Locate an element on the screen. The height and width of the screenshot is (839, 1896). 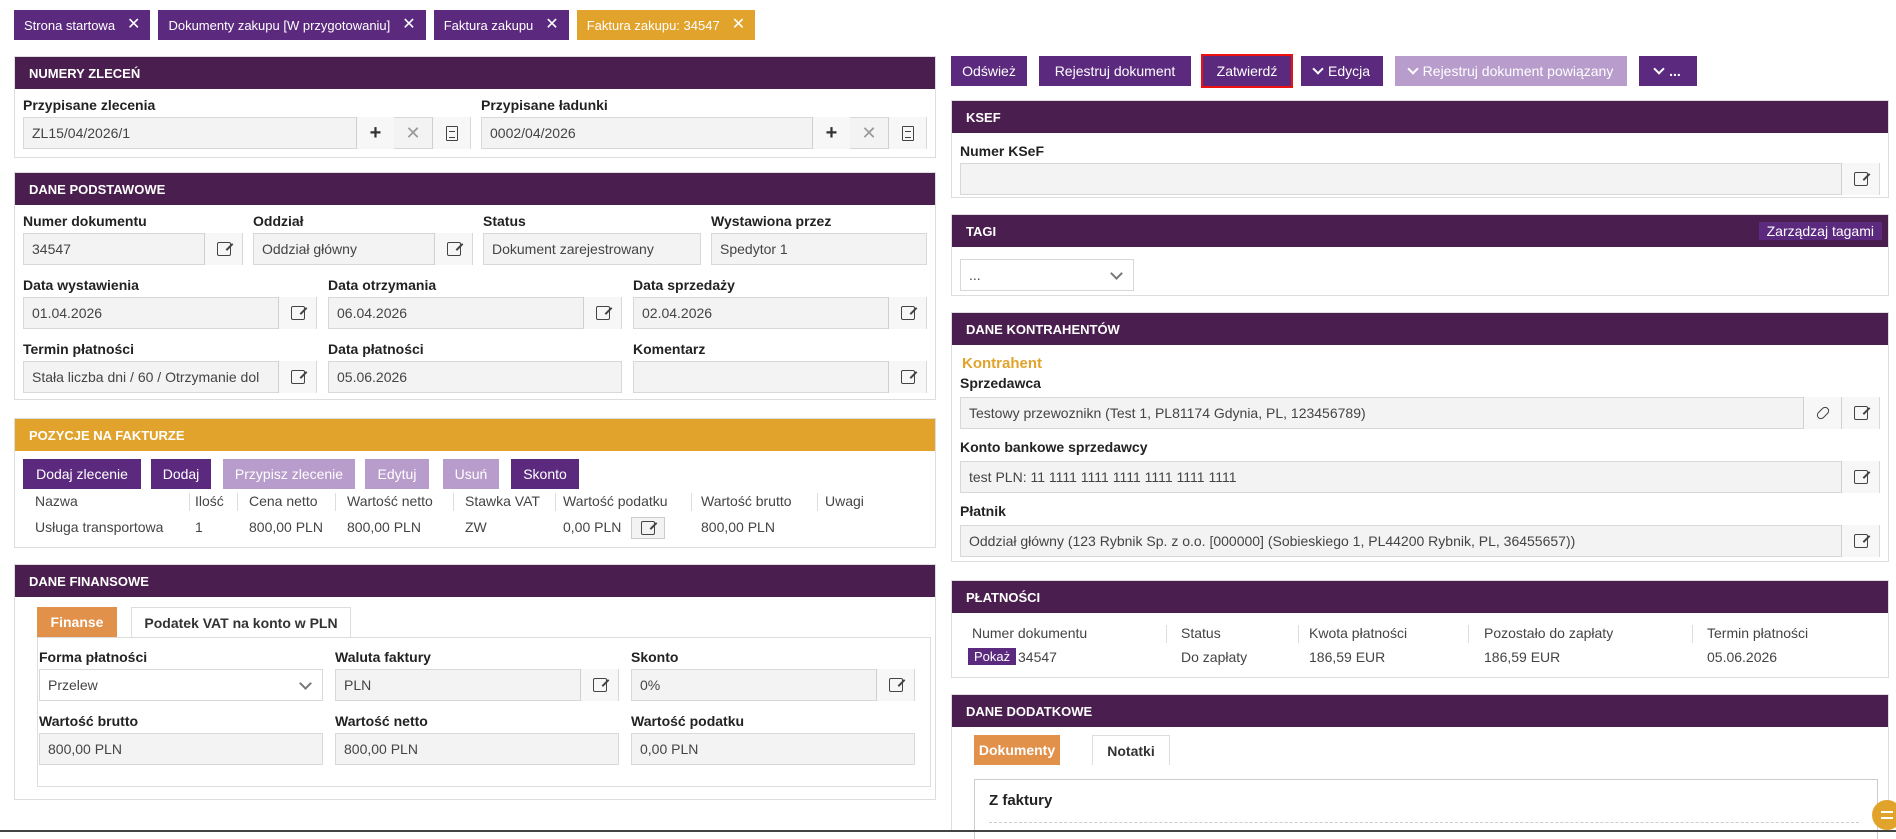
wartosc-podatku-value: 0,00 PLN is located at coordinates (669, 749).